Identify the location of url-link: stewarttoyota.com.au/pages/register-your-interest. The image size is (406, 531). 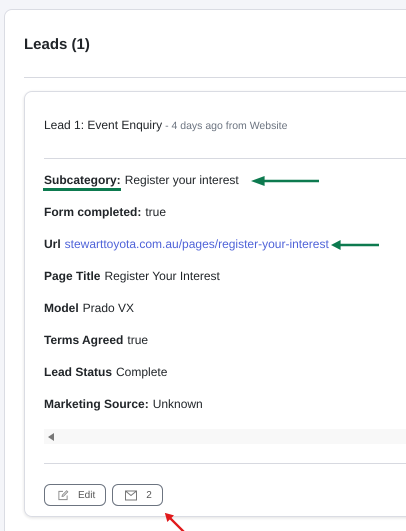
(196, 244).